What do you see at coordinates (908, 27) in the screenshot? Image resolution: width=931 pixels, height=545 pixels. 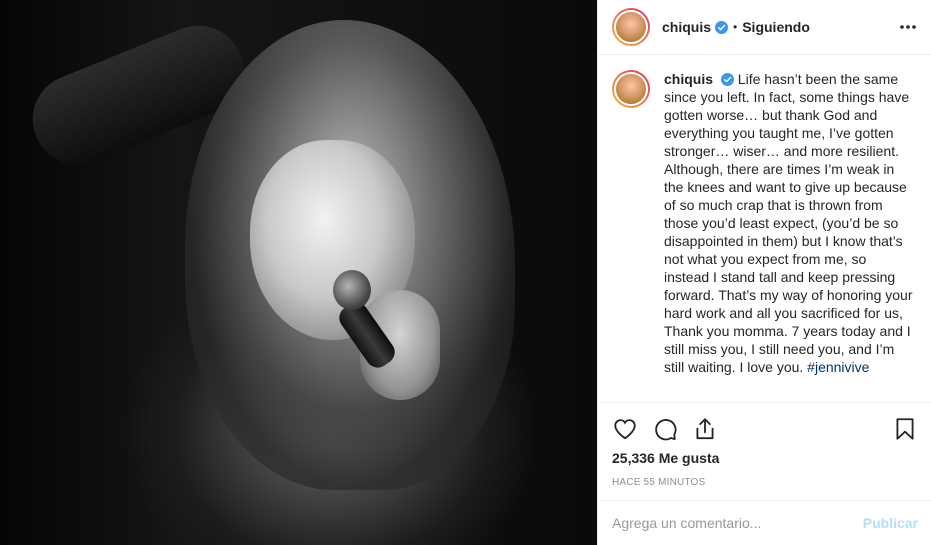 I see `more-options-icon` at bounding box center [908, 27].